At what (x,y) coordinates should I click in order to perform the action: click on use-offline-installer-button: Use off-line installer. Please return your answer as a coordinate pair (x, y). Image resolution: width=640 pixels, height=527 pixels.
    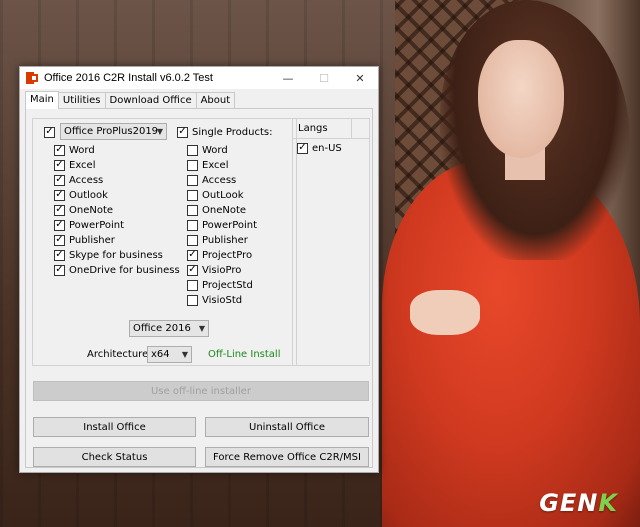
    Looking at the image, I should click on (201, 391).